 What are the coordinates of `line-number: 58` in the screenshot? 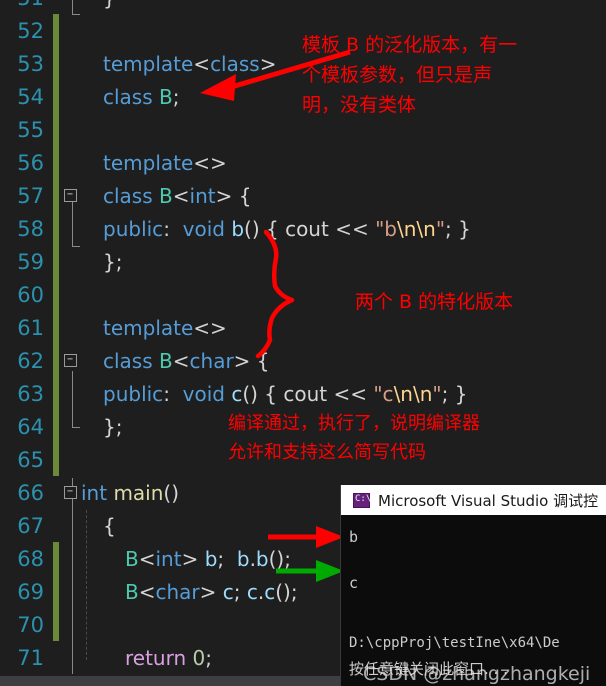 It's located at (30, 228).